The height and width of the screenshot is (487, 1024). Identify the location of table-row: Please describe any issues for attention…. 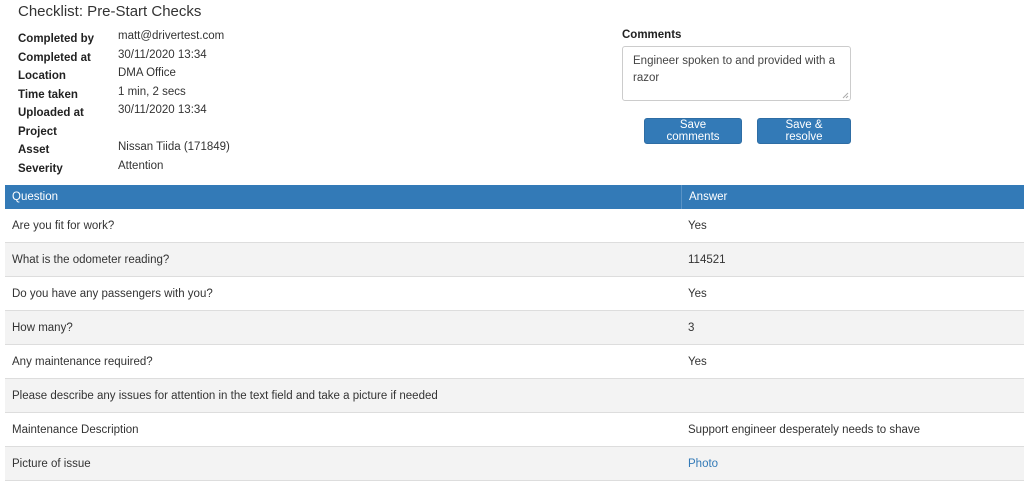
(514, 396).